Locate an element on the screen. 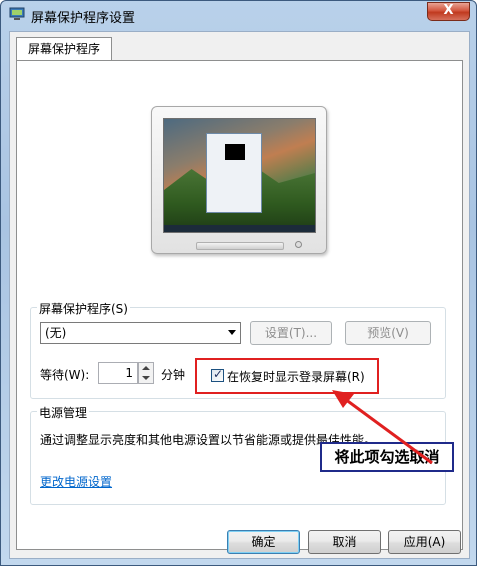 The height and width of the screenshot is (566, 477). apply-button: 应用(A) is located at coordinates (424, 542).